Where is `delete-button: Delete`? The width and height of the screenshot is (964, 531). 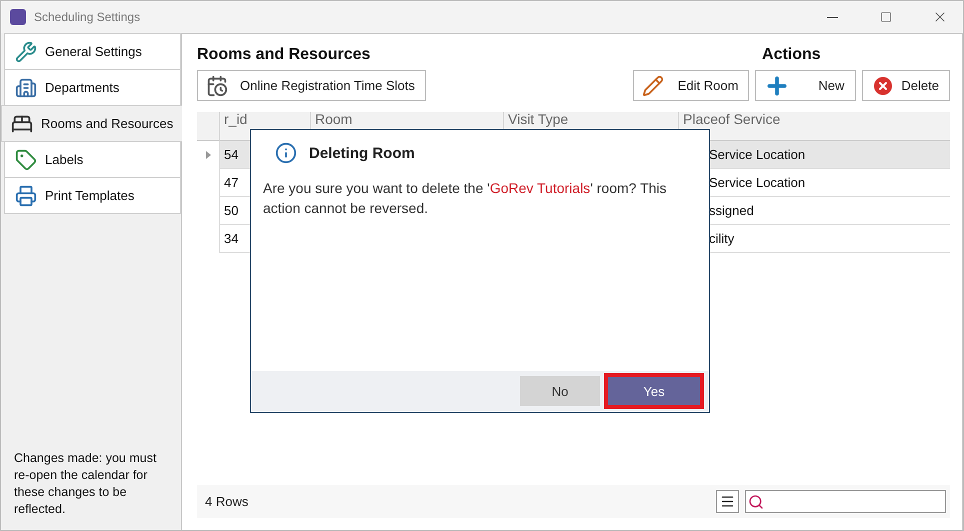 delete-button: Delete is located at coordinates (906, 85).